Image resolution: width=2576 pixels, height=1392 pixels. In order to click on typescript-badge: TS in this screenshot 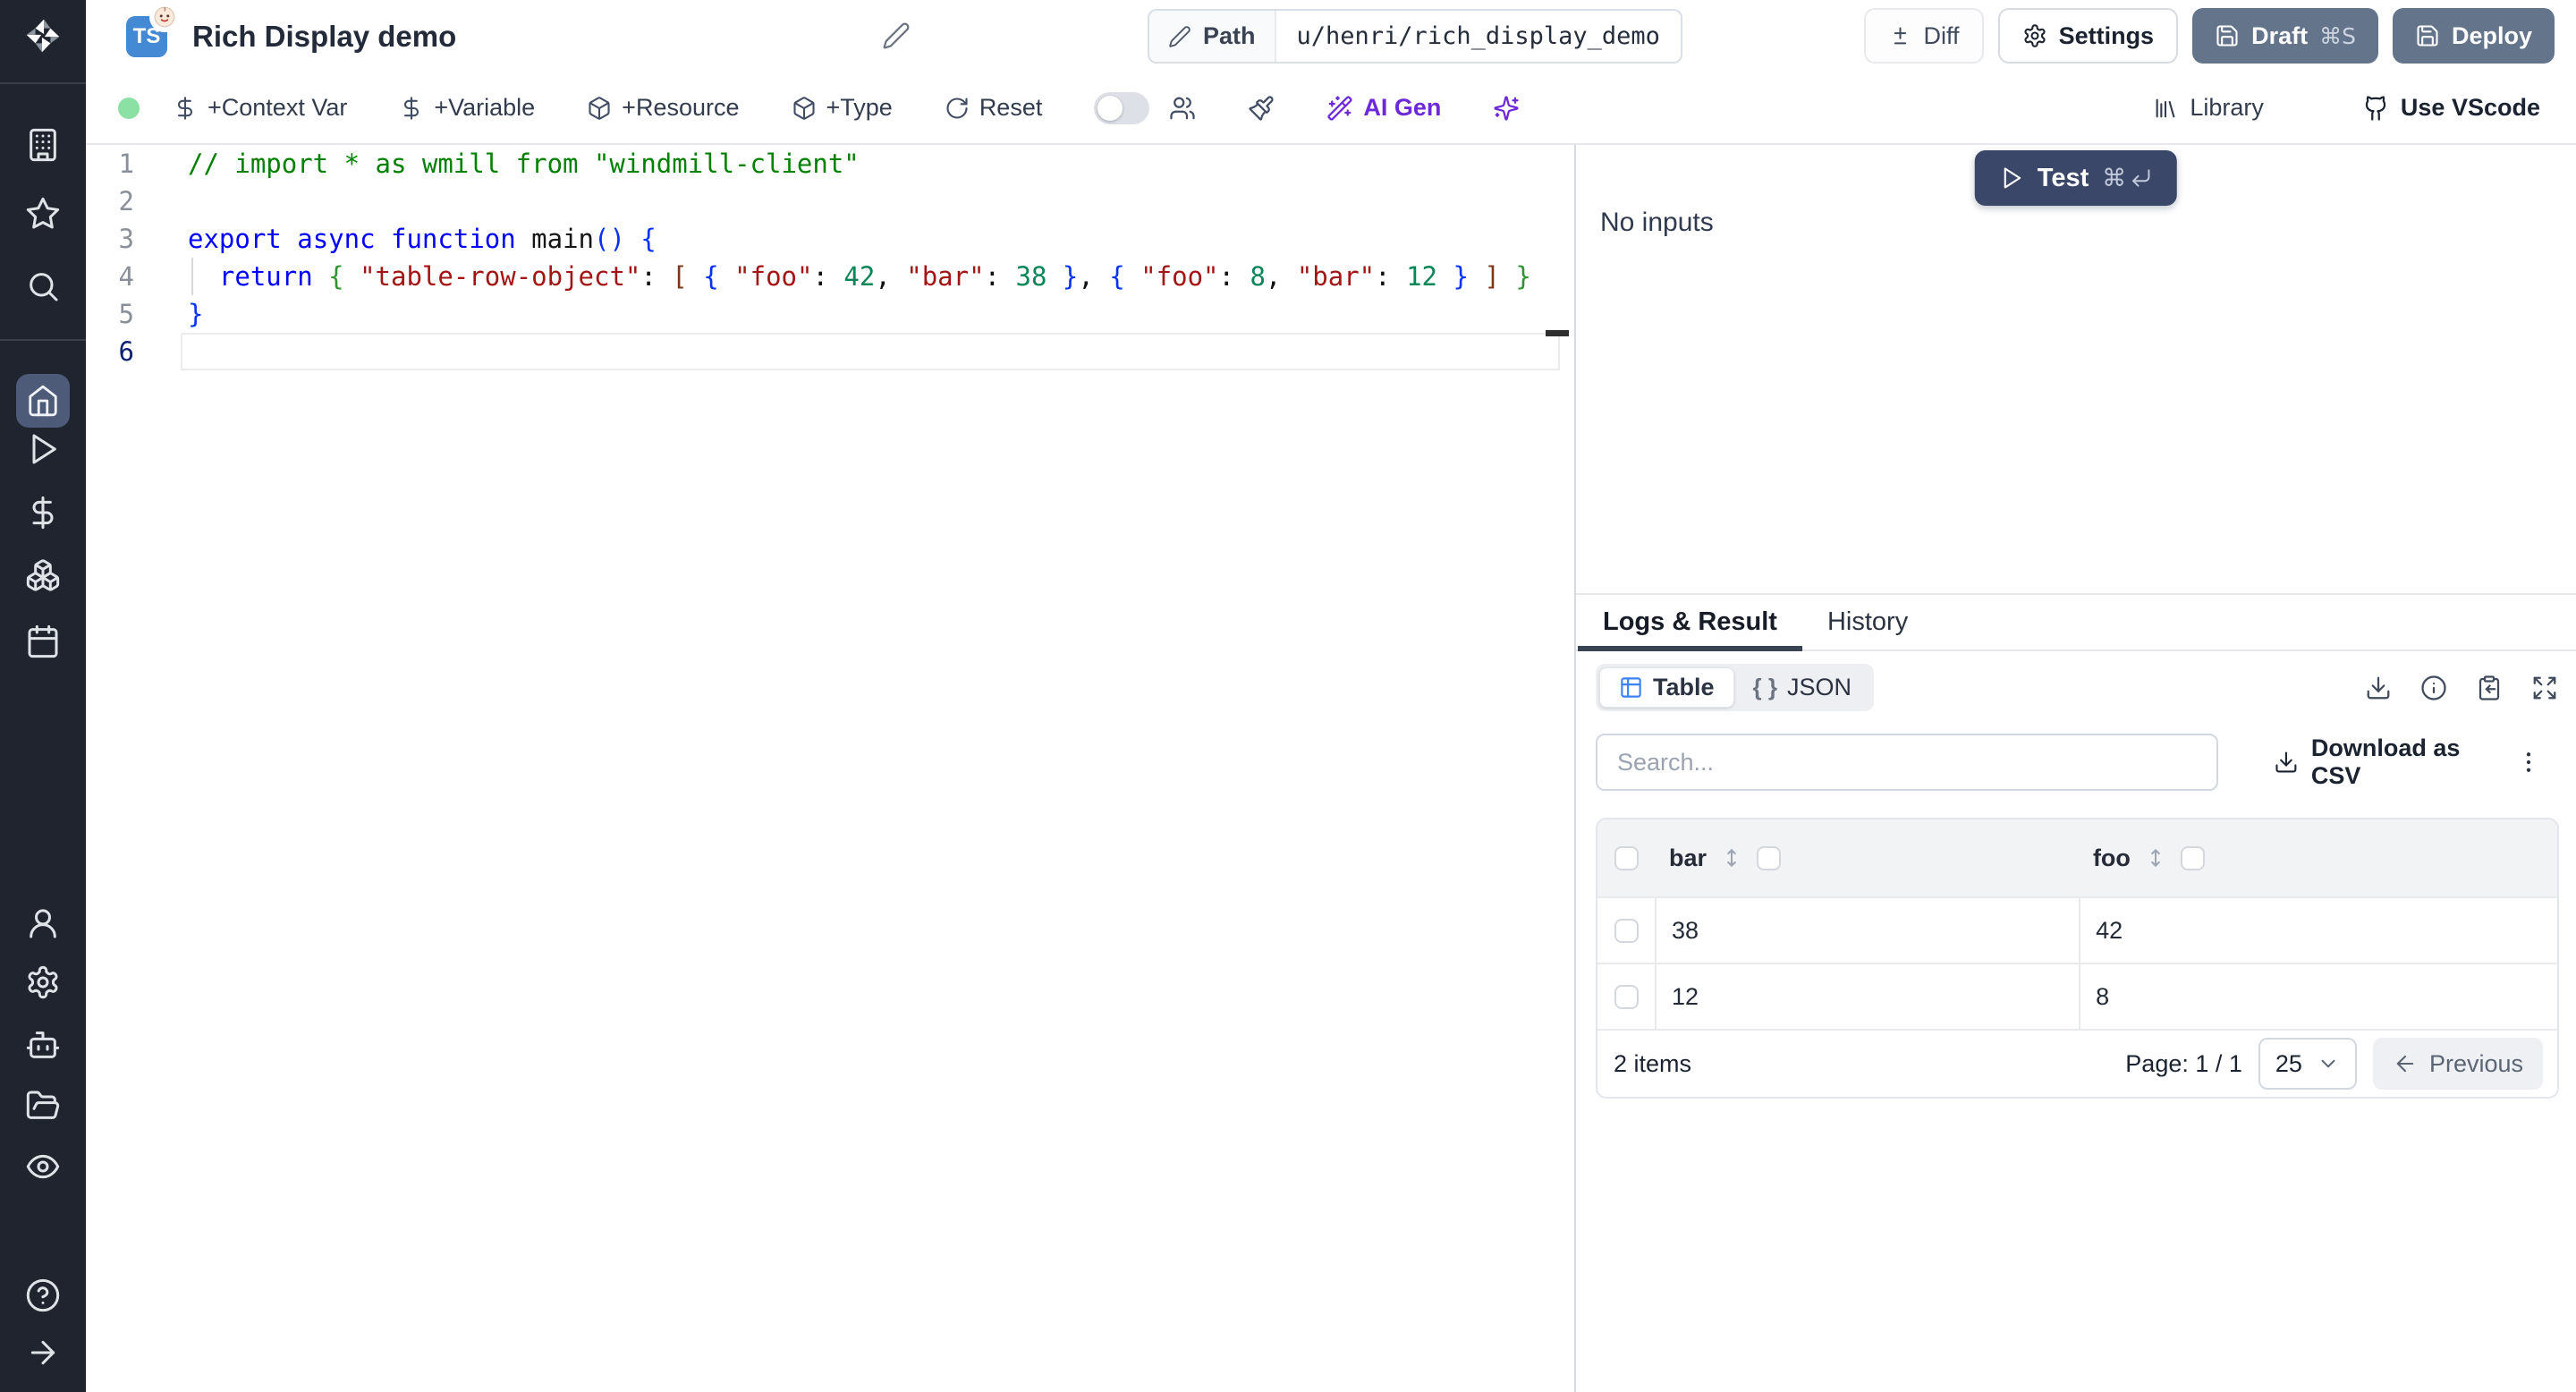, I will do `click(152, 30)`.